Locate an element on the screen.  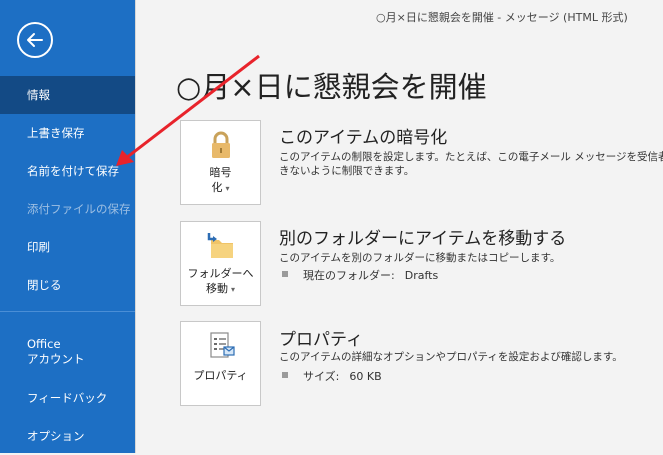
tile-label-line1: フォルダーへ is located at coordinates (220, 273).